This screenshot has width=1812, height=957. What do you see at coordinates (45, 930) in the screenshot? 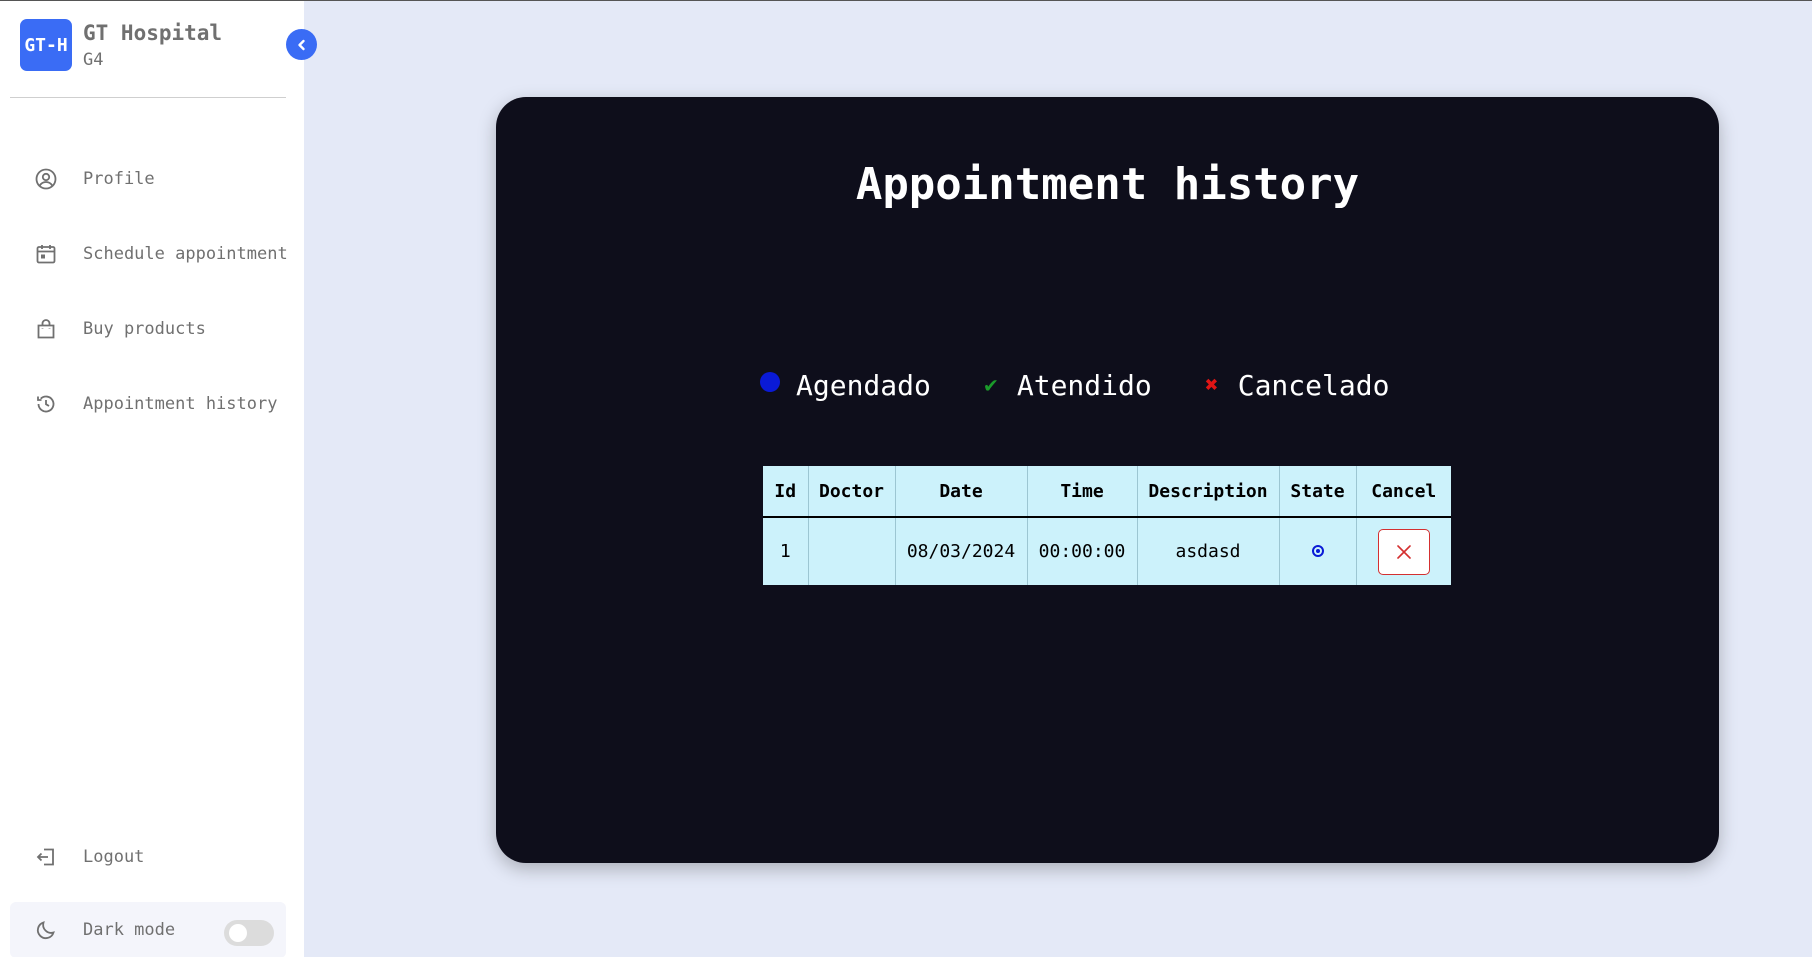
I see `moon-icon` at bounding box center [45, 930].